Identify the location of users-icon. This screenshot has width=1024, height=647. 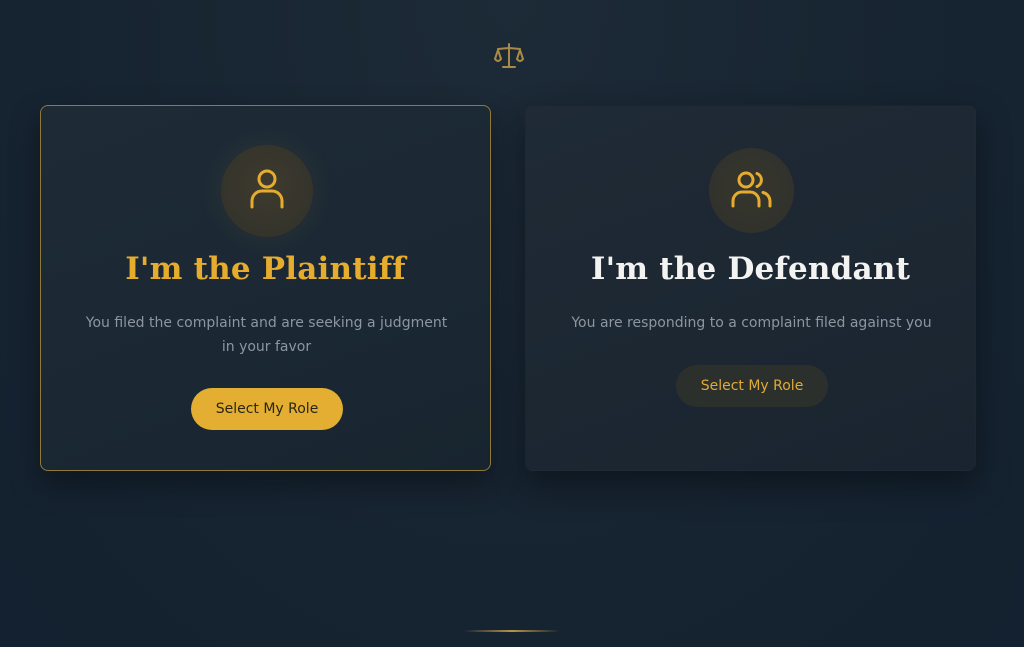
(752, 191).